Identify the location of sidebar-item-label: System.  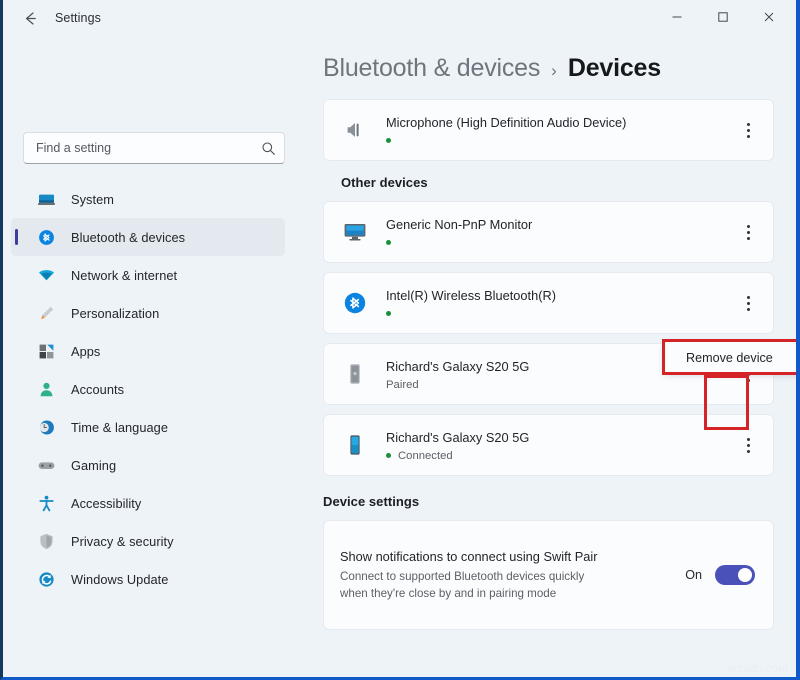
(92, 199).